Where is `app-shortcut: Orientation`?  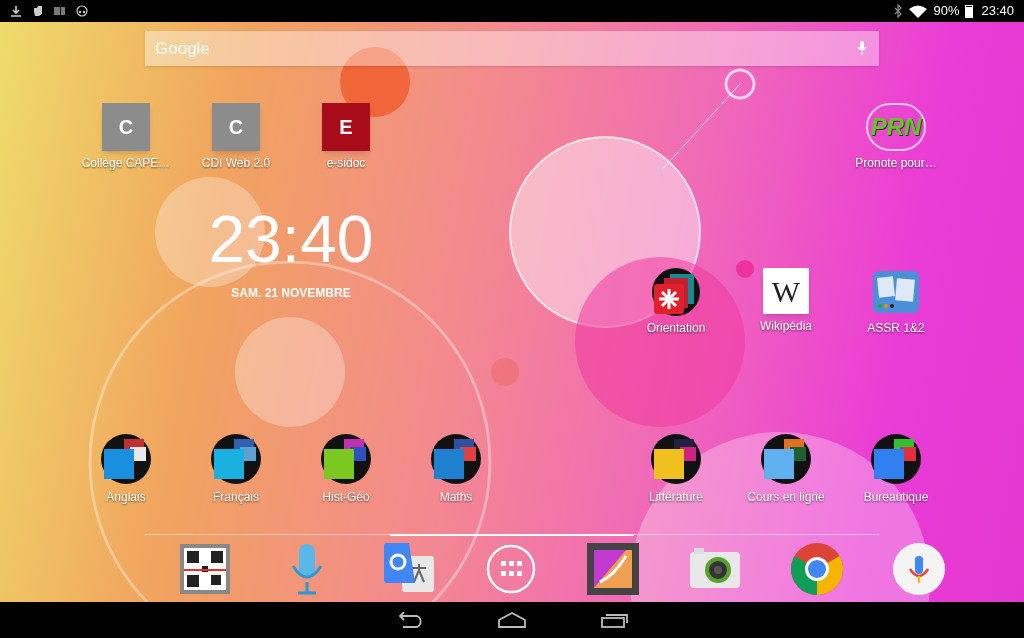 app-shortcut: Orientation is located at coordinates (676, 303).